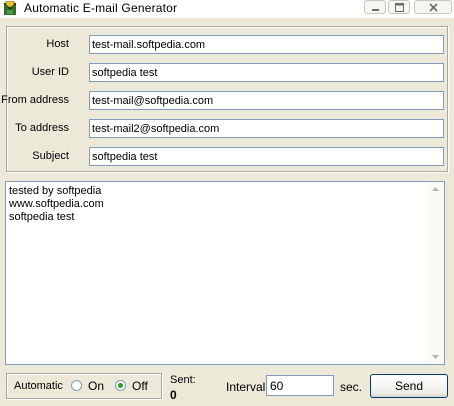 The image size is (454, 406). What do you see at coordinates (140, 386) in the screenshot?
I see `off-radio-label: Off` at bounding box center [140, 386].